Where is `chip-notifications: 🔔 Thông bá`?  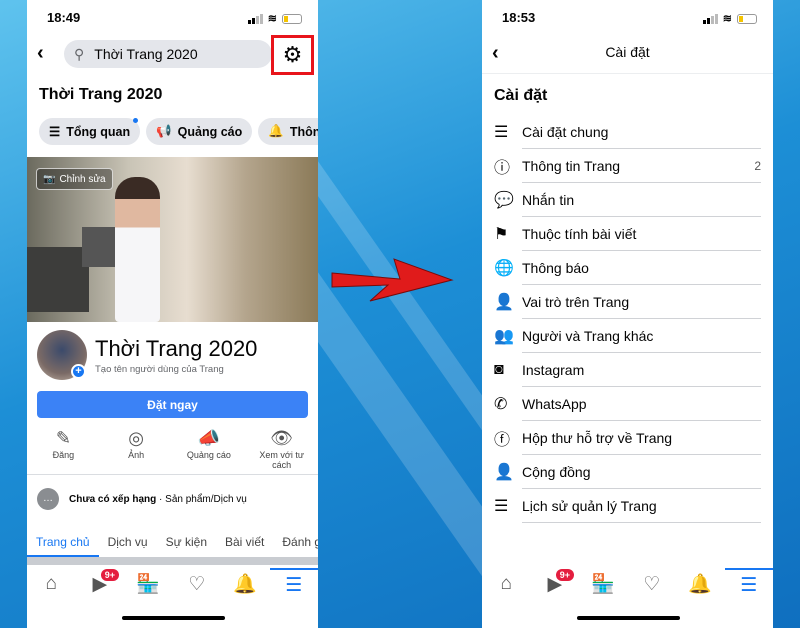 chip-notifications: 🔔 Thông bá is located at coordinates (288, 131).